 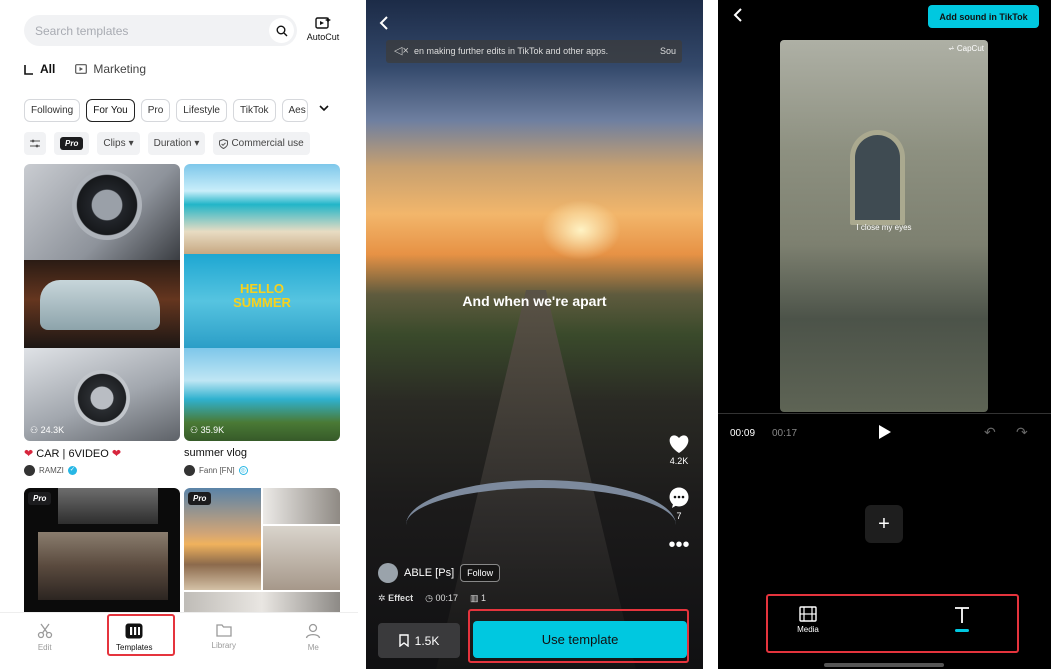 What do you see at coordinates (429, 573) in the screenshot?
I see `author-name: ABLE [Ps]` at bounding box center [429, 573].